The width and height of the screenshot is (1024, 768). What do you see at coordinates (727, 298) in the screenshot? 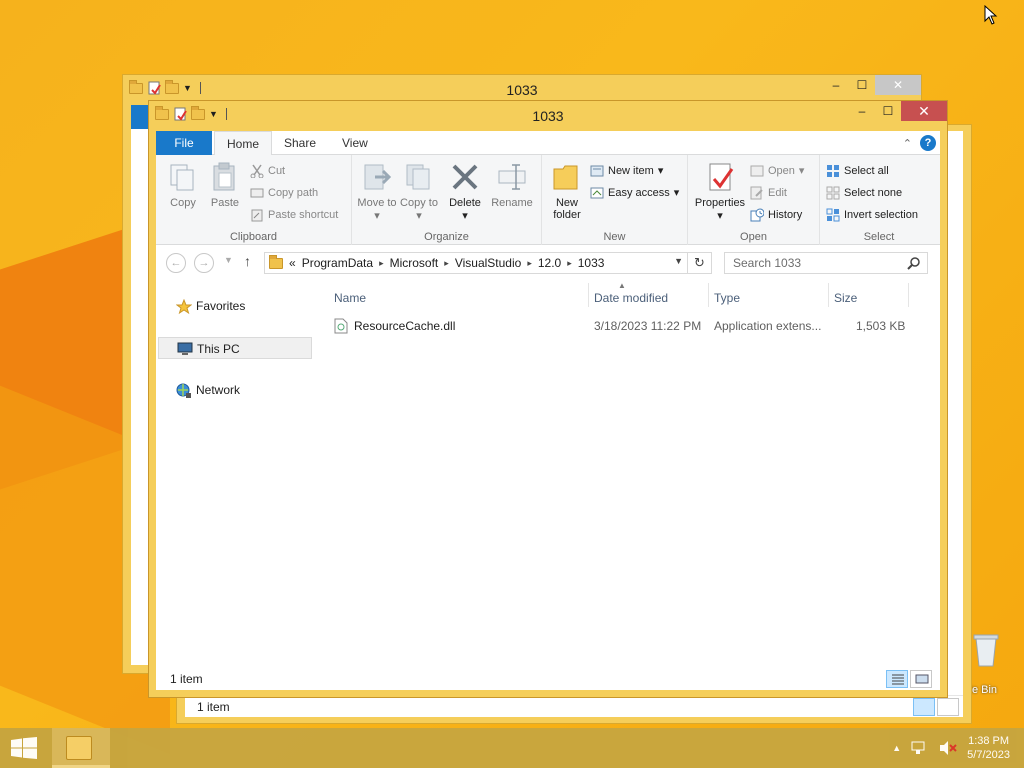
I see `column-header-type: Type` at bounding box center [727, 298].